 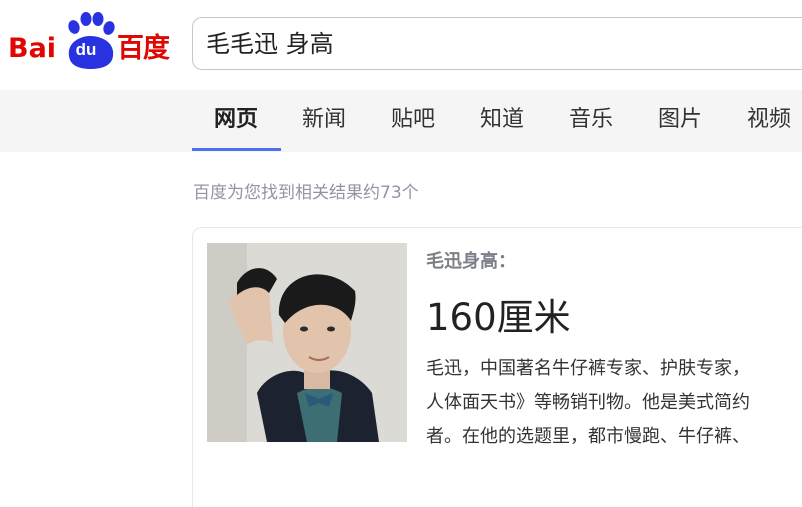 I want to click on logo-text-du: du, so click(x=86, y=49).